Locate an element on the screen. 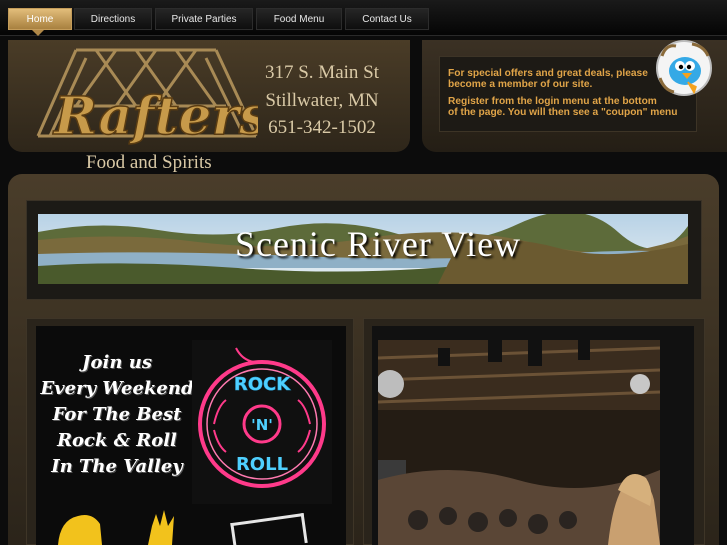 The width and height of the screenshot is (727, 545). event-line-1: Join us is located at coordinates (117, 362).